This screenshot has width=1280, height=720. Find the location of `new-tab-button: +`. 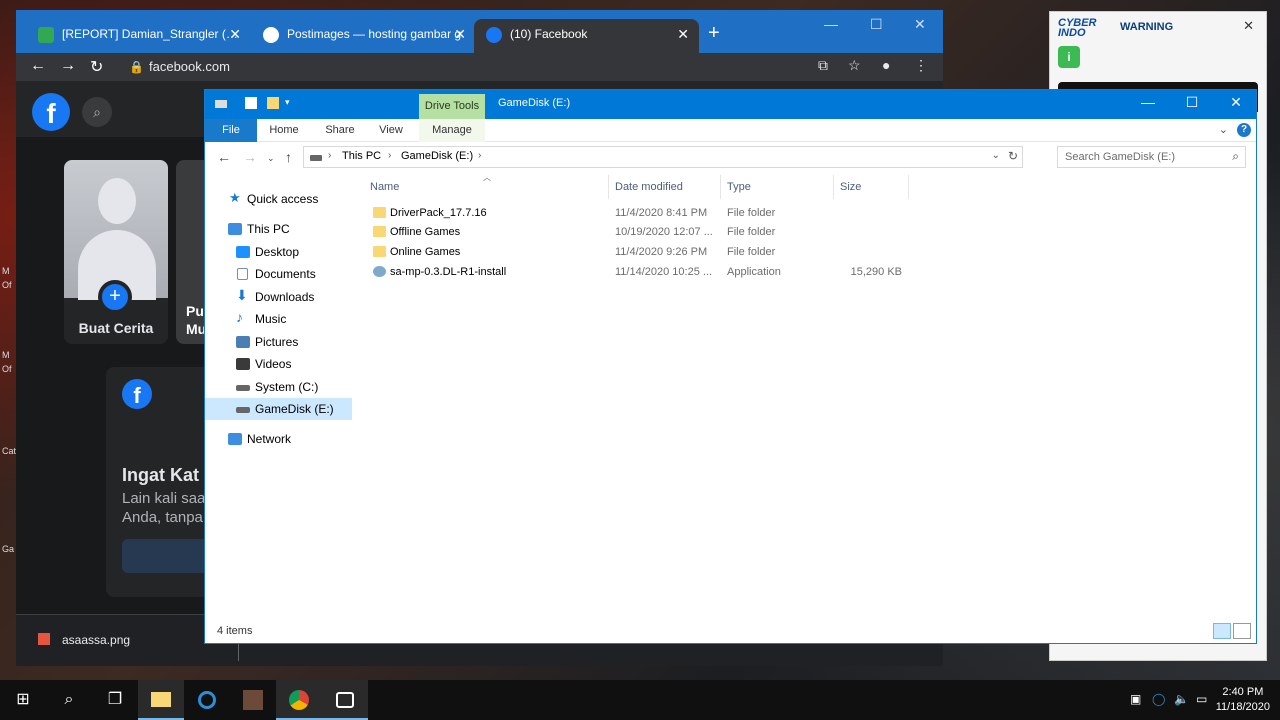

new-tab-button: + is located at coordinates (714, 33).